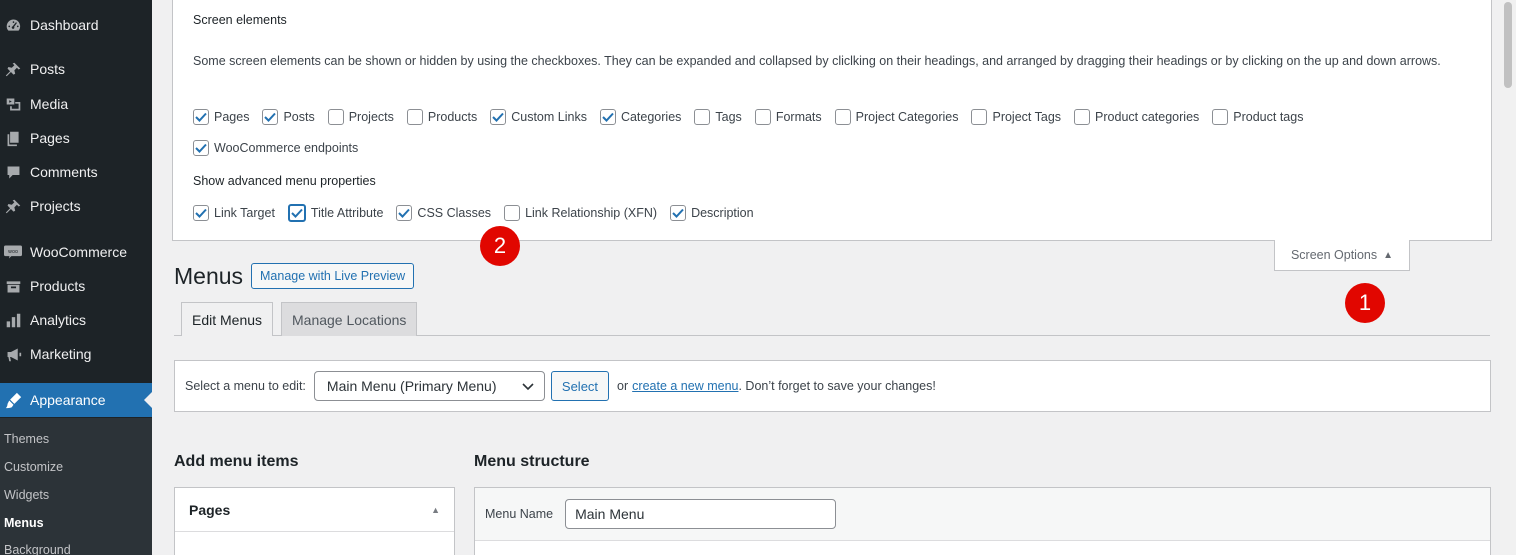 Image resolution: width=1516 pixels, height=555 pixels. What do you see at coordinates (591, 213) in the screenshot?
I see `checkbox-label: Link Relationship (XFN)` at bounding box center [591, 213].